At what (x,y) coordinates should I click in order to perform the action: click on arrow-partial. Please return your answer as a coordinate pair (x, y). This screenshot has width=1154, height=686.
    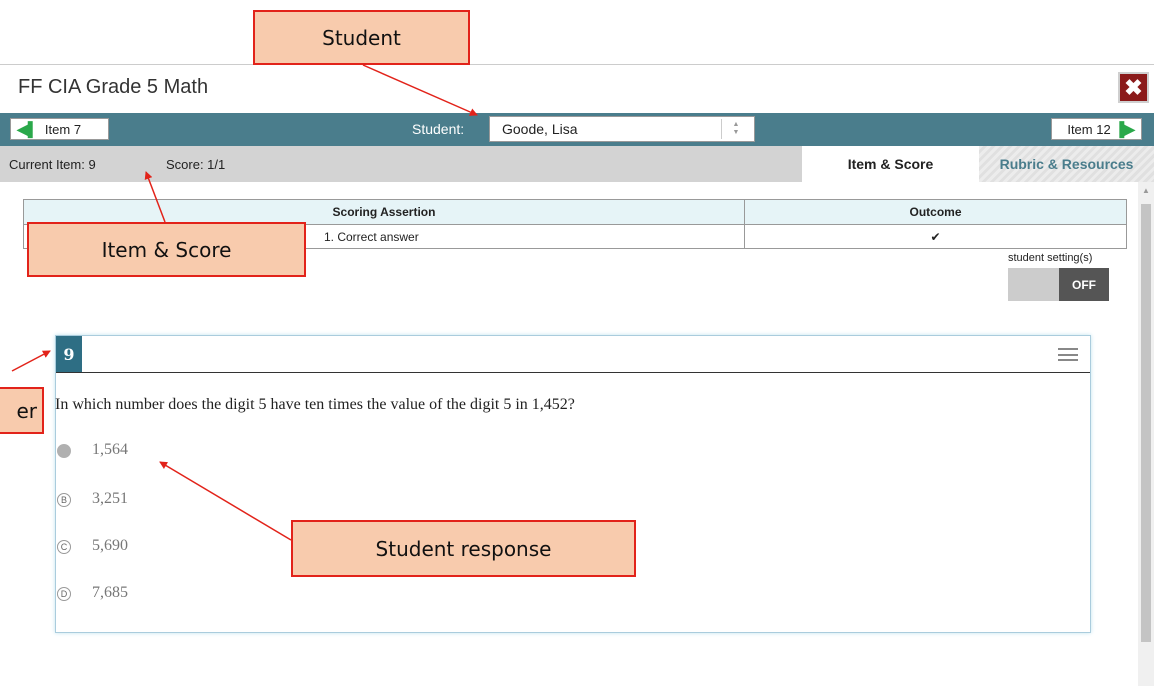
    Looking at the image, I should click on (31, 361).